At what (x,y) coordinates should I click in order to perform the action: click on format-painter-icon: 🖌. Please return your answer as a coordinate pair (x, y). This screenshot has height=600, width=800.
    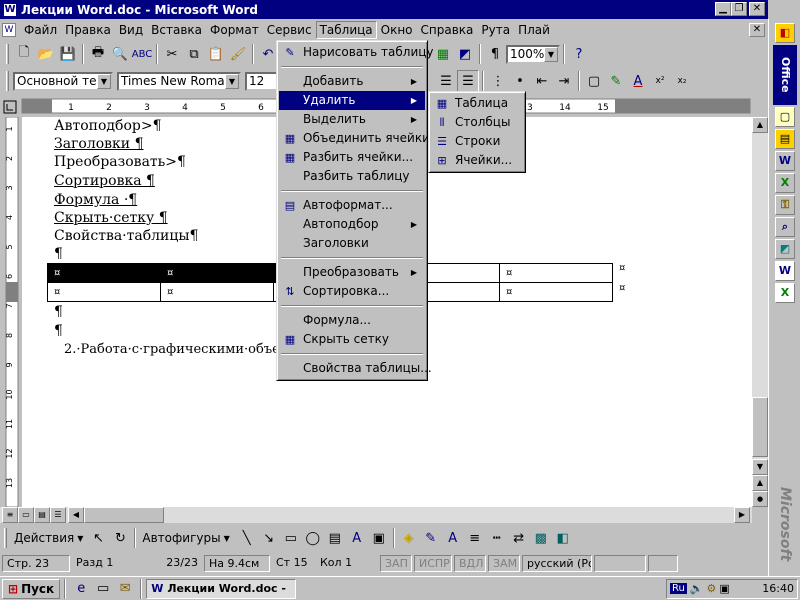
    Looking at the image, I should click on (238, 54).